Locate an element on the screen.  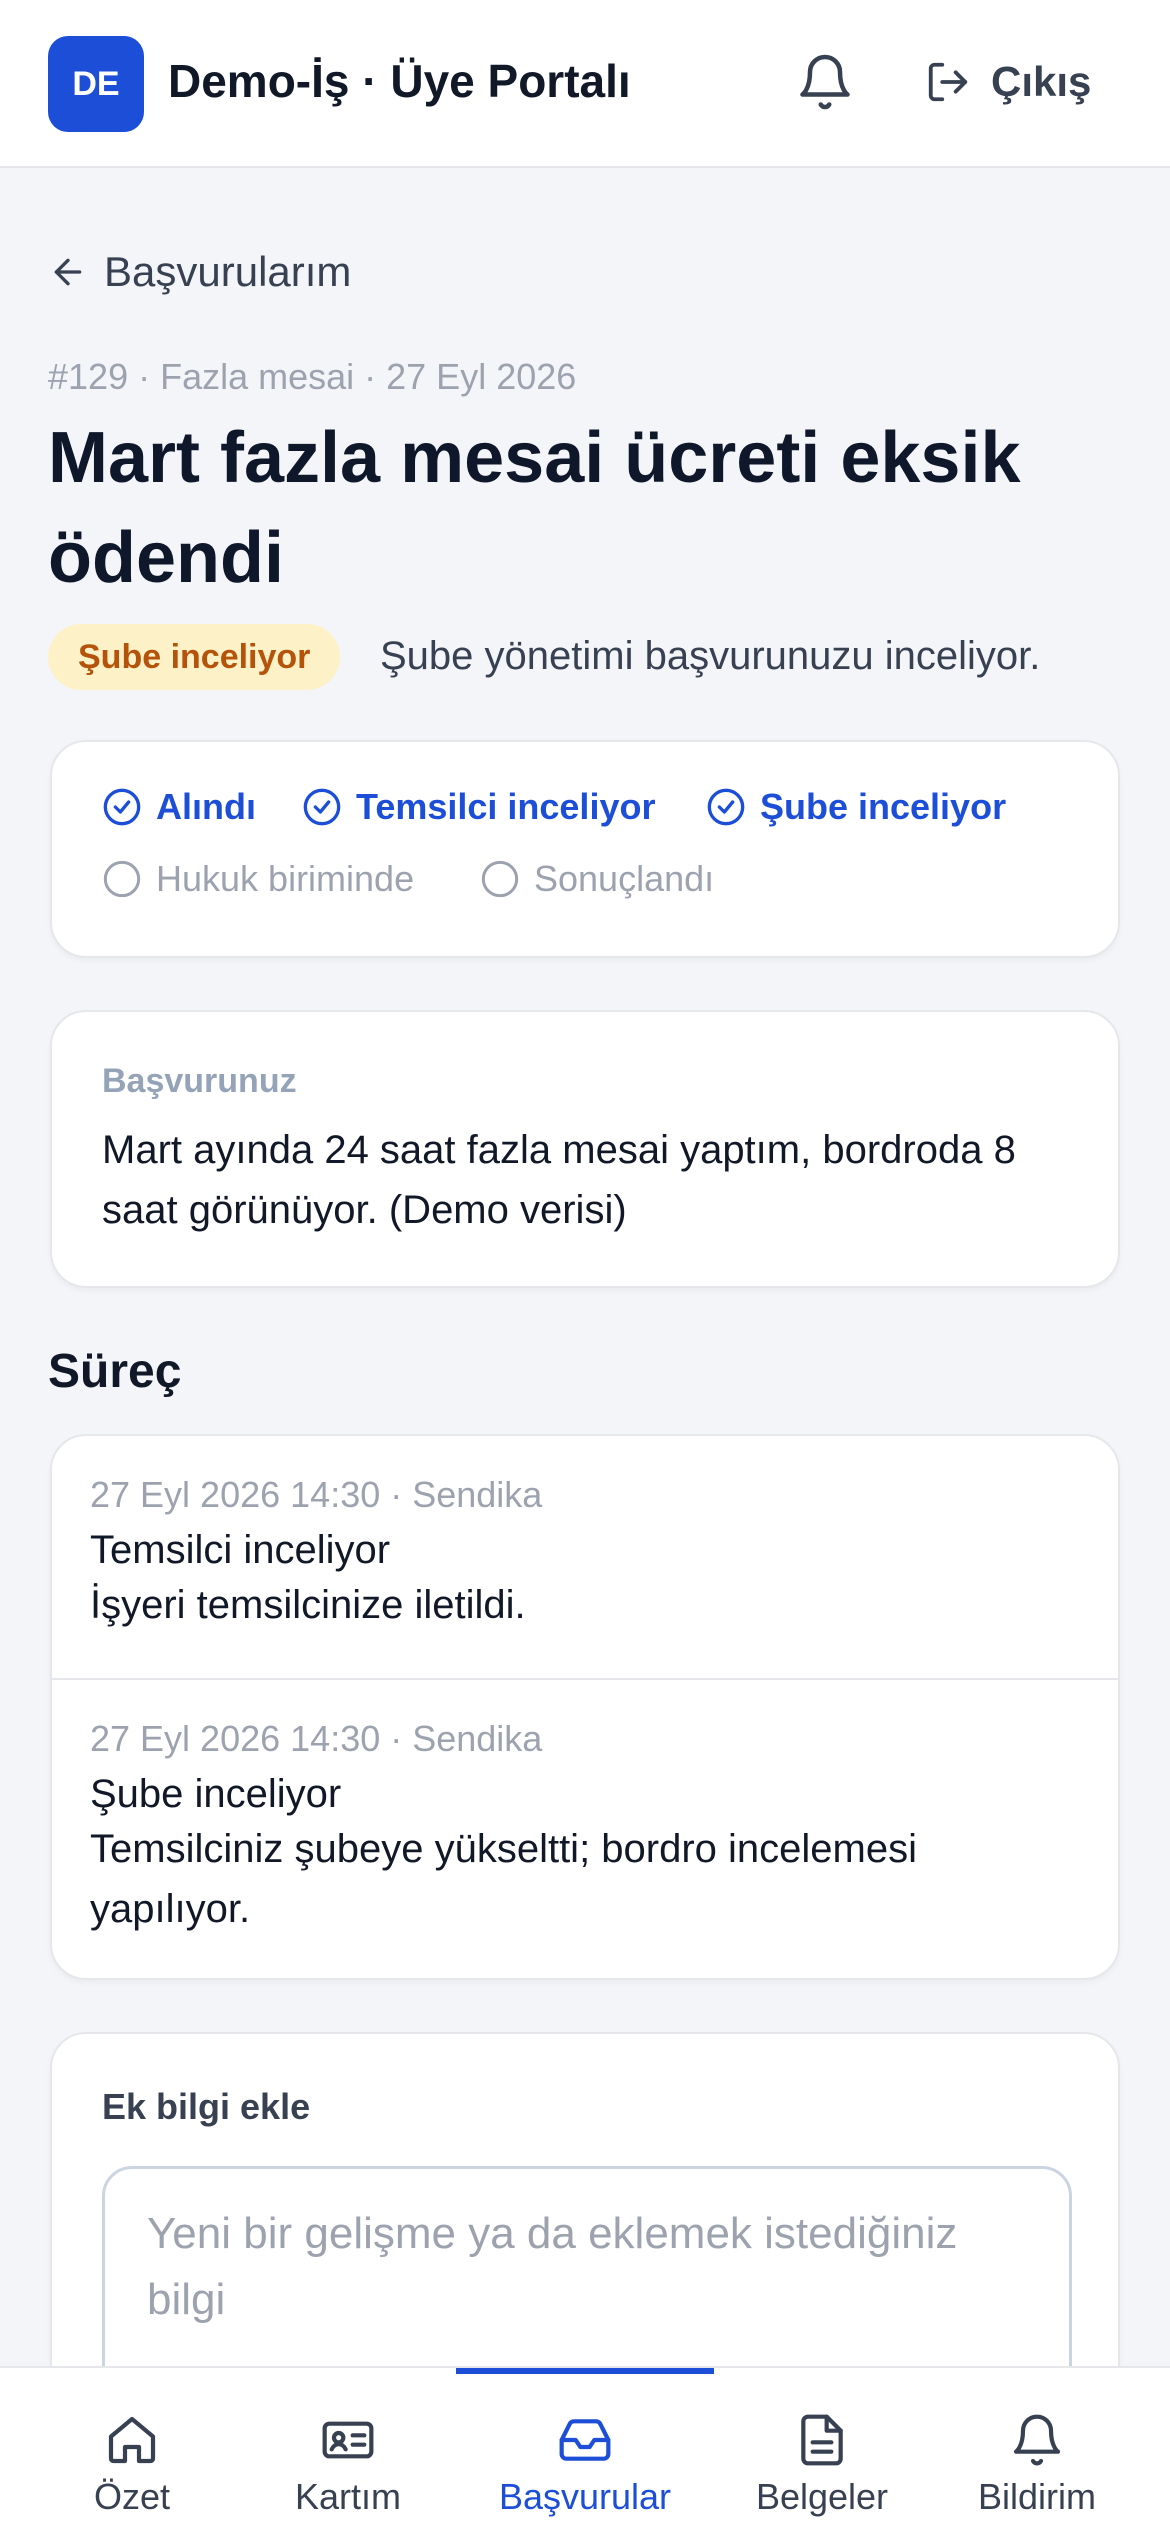
nav-label: Kartım is located at coordinates (347, 2496).